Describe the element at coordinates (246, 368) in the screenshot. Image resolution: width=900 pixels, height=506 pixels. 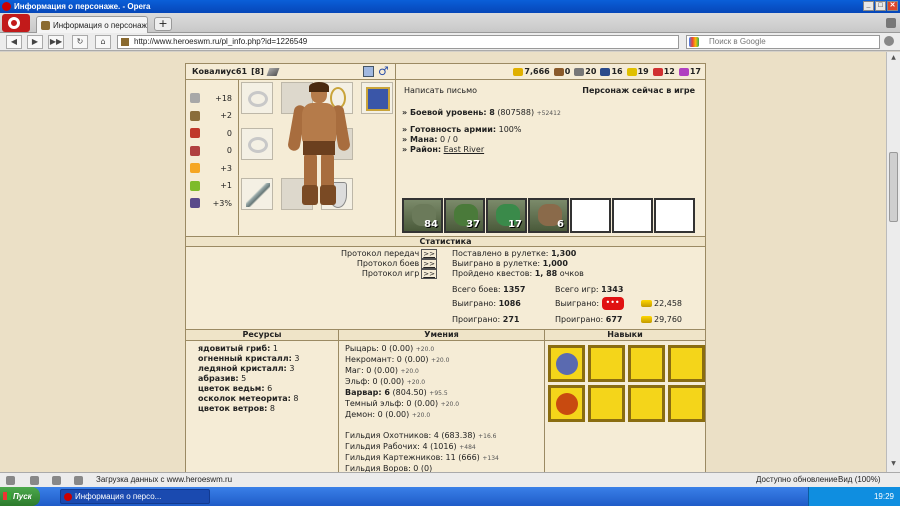
I see `resource-row: ледяной кристалл: 3` at that location.